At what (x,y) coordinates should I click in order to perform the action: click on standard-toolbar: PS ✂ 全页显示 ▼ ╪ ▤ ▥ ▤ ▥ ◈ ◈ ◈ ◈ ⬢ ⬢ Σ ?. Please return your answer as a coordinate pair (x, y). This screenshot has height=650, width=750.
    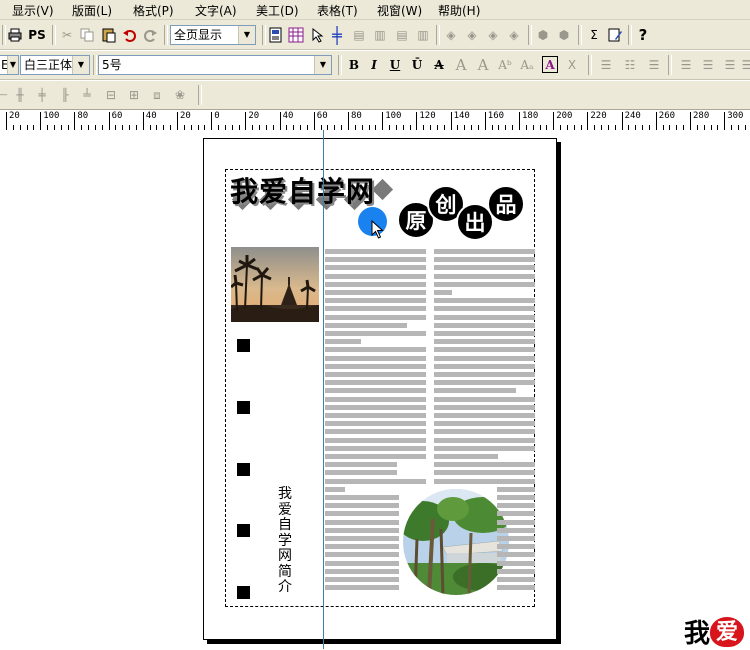
    Looking at the image, I should click on (375, 35).